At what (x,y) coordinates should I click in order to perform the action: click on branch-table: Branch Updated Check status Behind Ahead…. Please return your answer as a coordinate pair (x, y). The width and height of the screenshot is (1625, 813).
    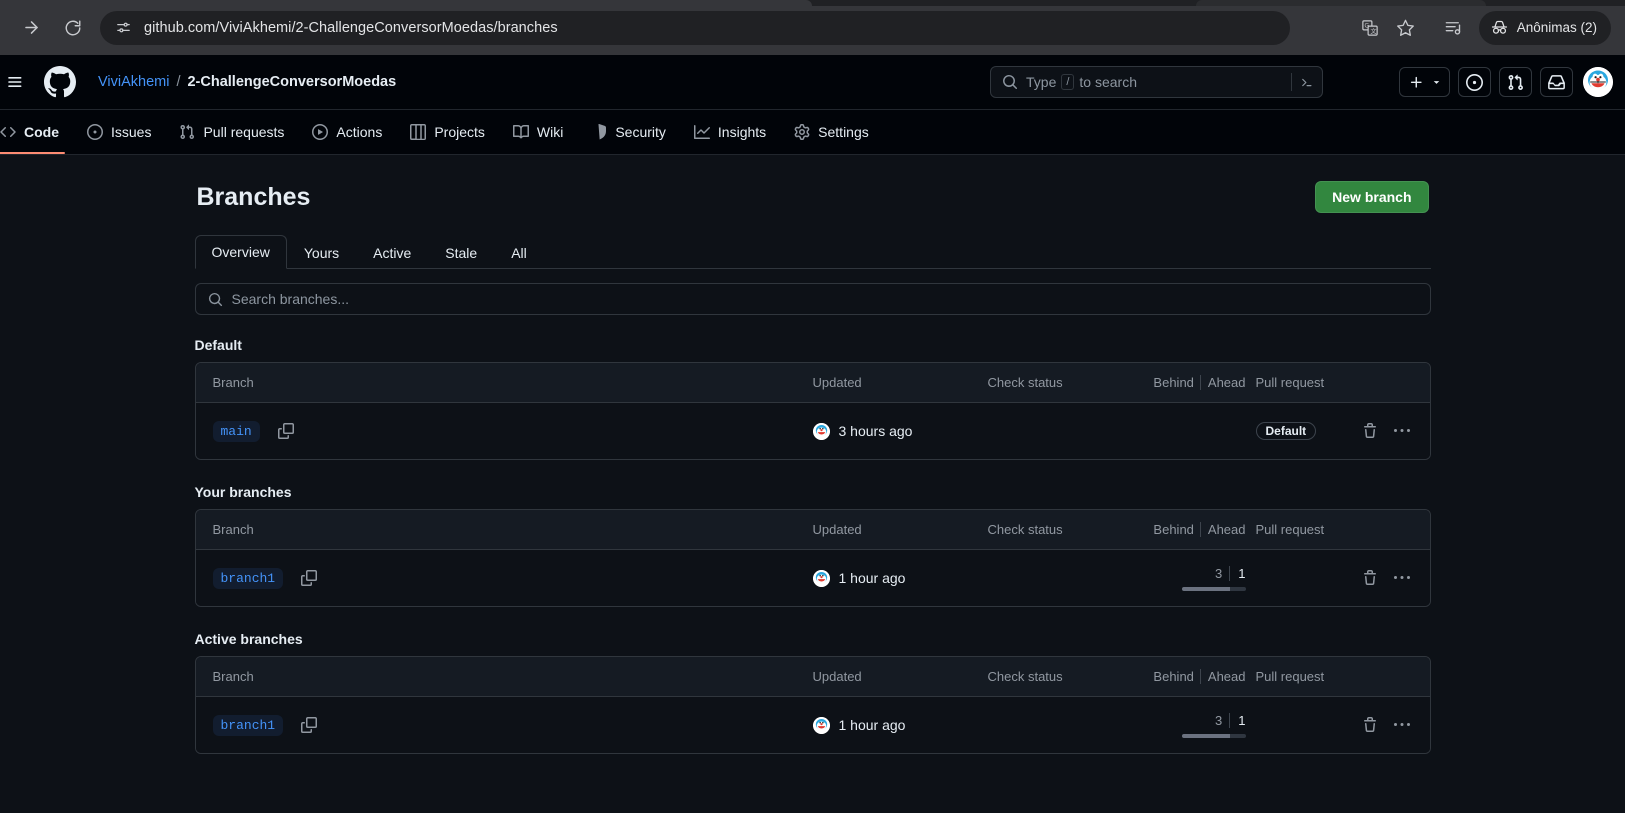
    Looking at the image, I should click on (812, 558).